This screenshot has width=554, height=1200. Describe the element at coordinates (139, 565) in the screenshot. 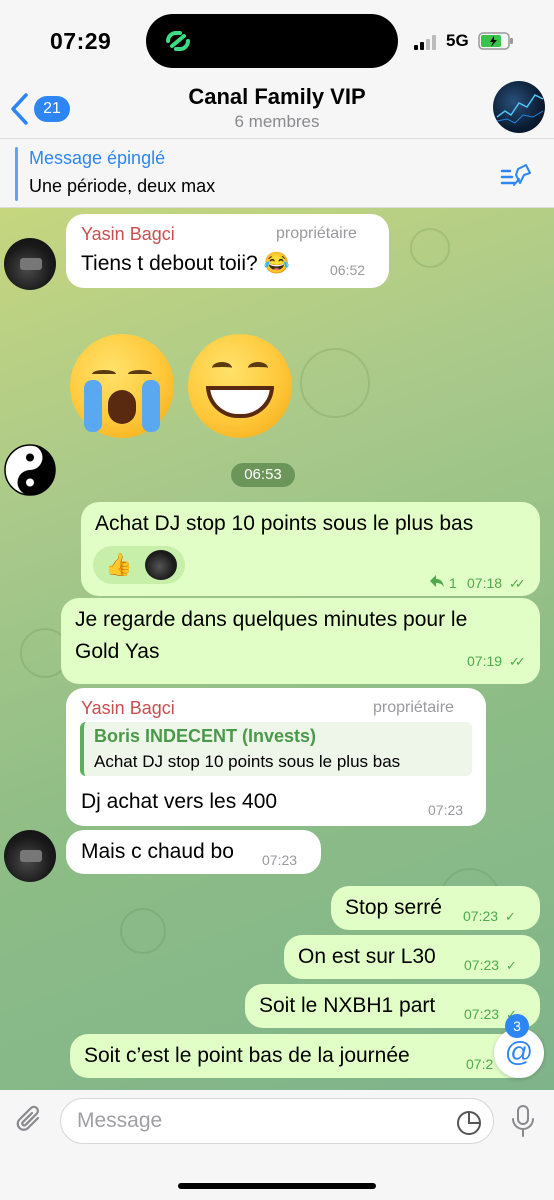

I see `reaction-chip: 👍` at that location.